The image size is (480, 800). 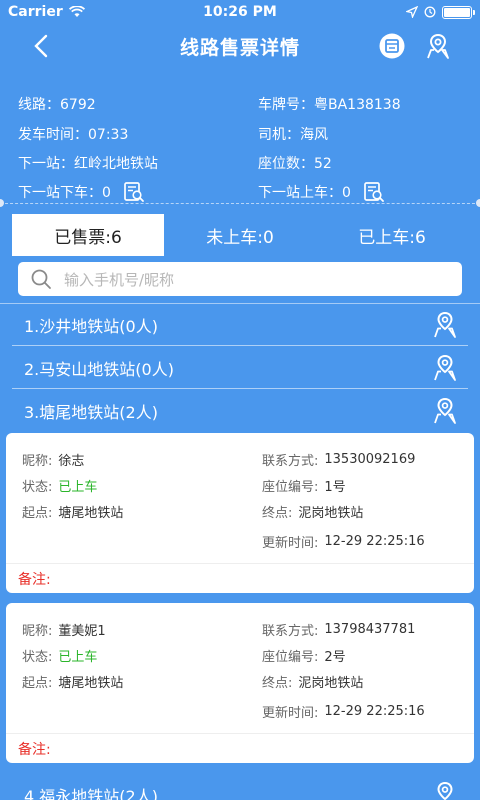 What do you see at coordinates (295, 164) in the screenshot?
I see `seat-count: 座位数：52` at bounding box center [295, 164].